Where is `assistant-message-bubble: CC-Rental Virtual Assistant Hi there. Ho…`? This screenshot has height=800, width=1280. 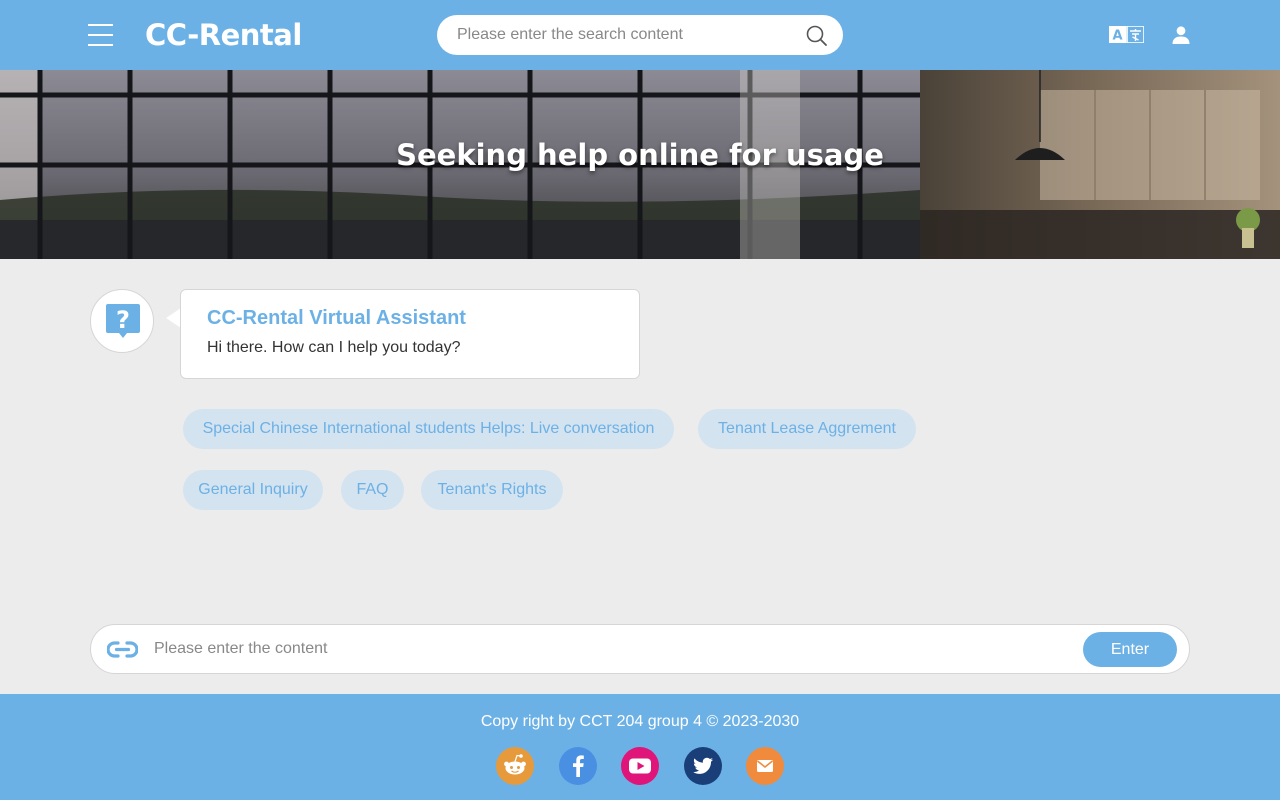
assistant-message-bubble: CC-Rental Virtual Assistant Hi there. Ho… is located at coordinates (410, 334).